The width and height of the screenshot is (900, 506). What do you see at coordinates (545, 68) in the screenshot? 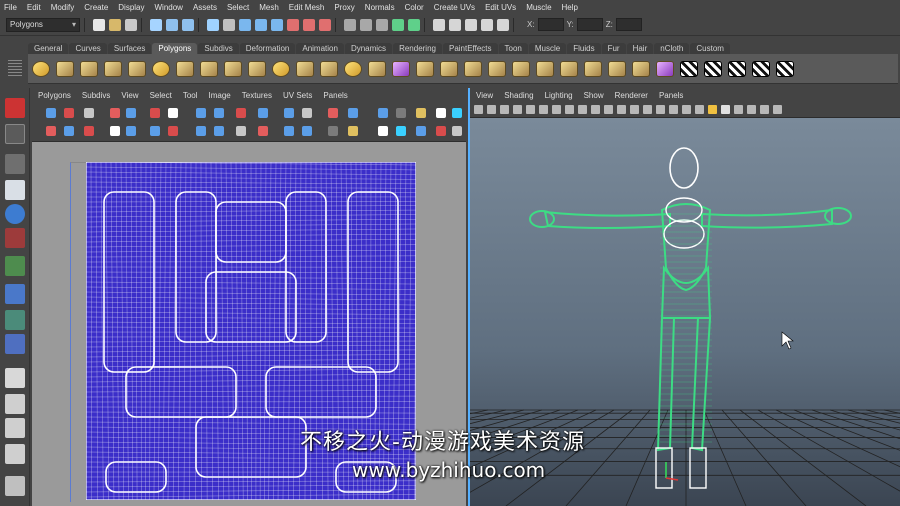
I see `collapse-icon` at bounding box center [545, 68].